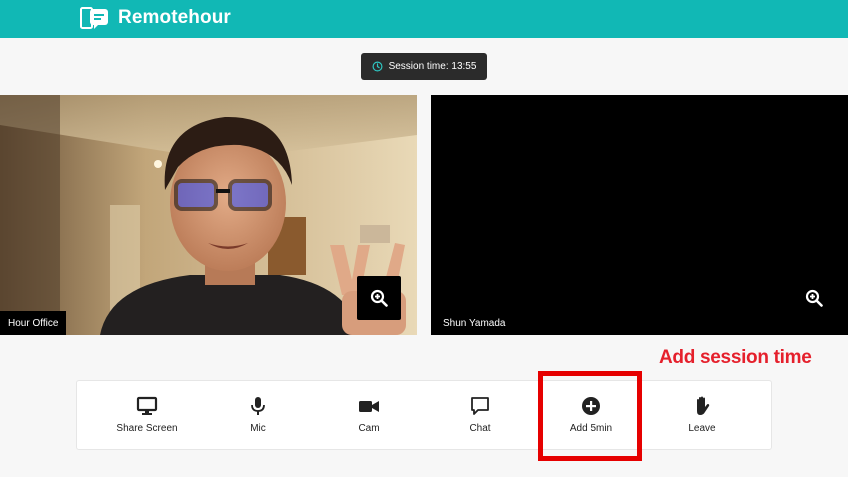  Describe the element at coordinates (258, 406) in the screenshot. I see `microphone-icon` at that location.